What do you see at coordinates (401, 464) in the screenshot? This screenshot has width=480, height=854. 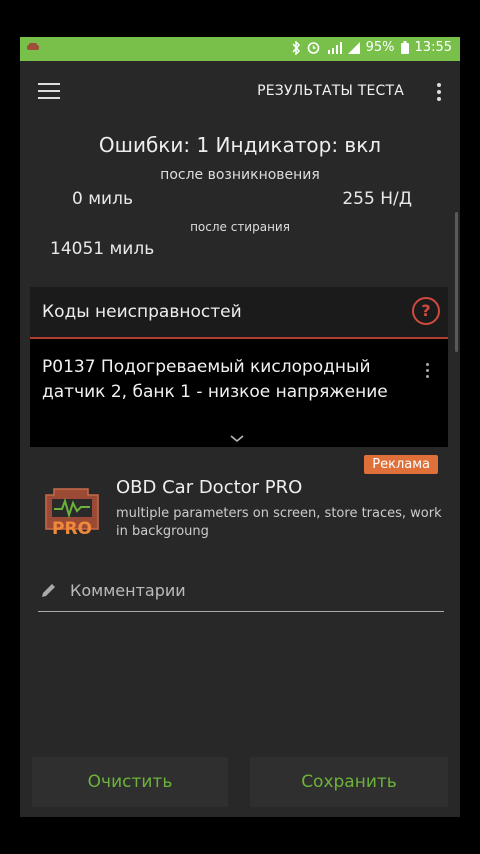 I see `ad-badge: Реклама` at bounding box center [401, 464].